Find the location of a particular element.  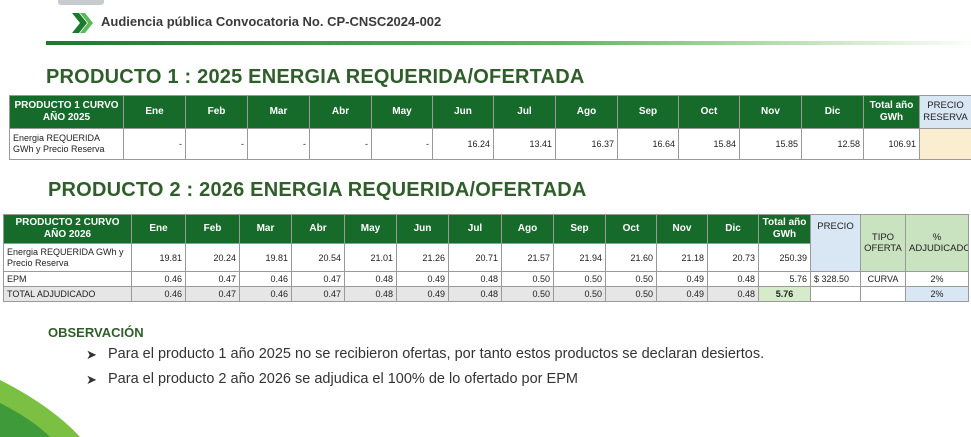

p2-month-header: Jul is located at coordinates (475, 229).